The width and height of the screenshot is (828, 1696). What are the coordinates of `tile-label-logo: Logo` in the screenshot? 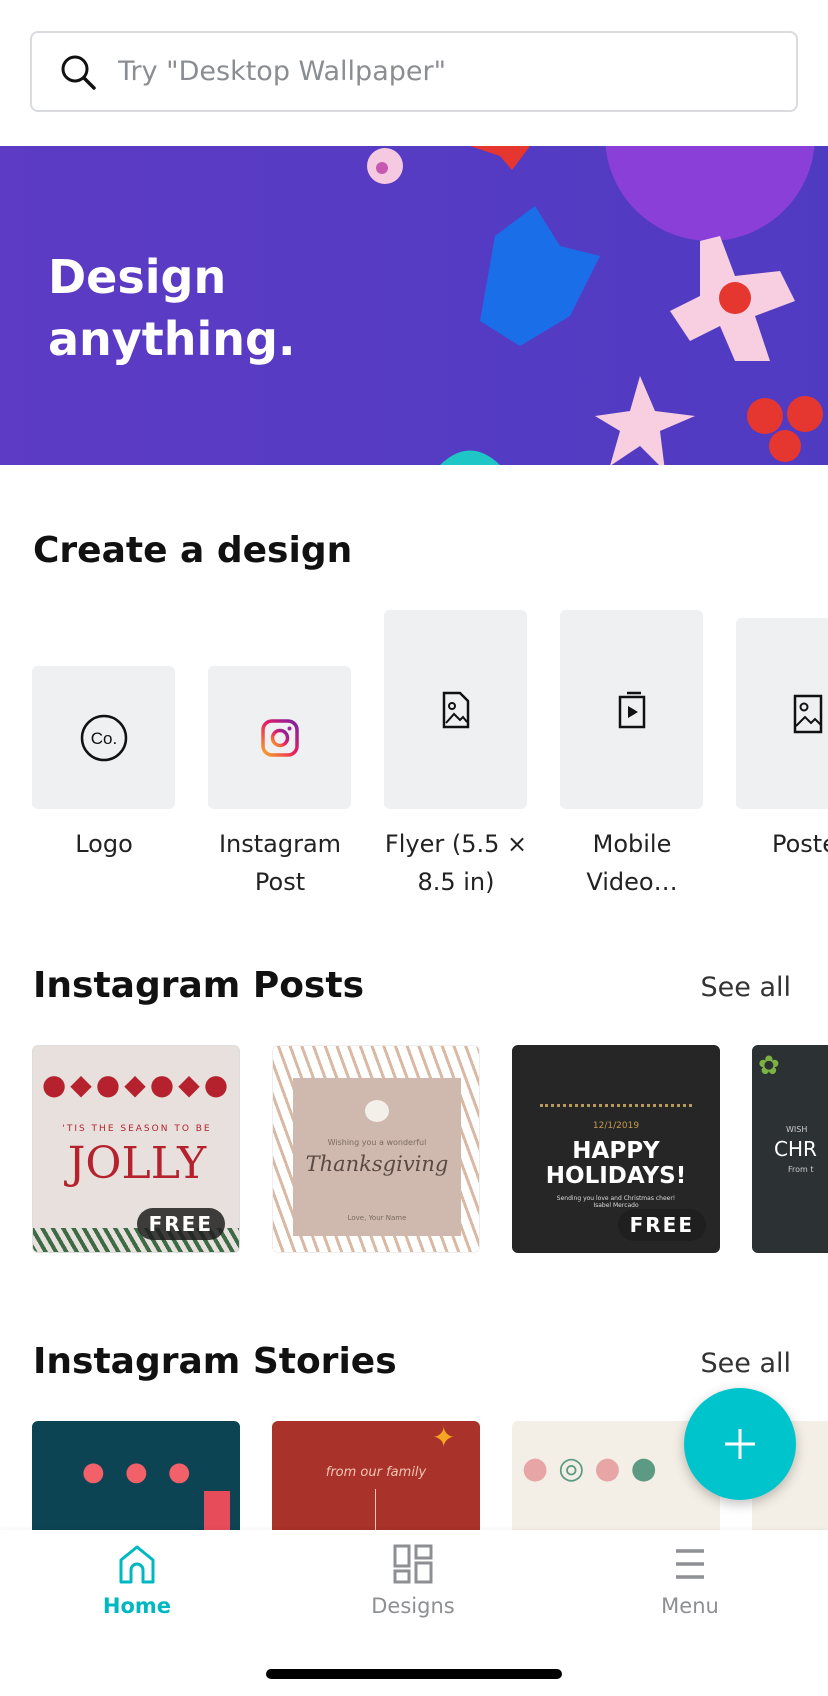 It's located at (104, 844).